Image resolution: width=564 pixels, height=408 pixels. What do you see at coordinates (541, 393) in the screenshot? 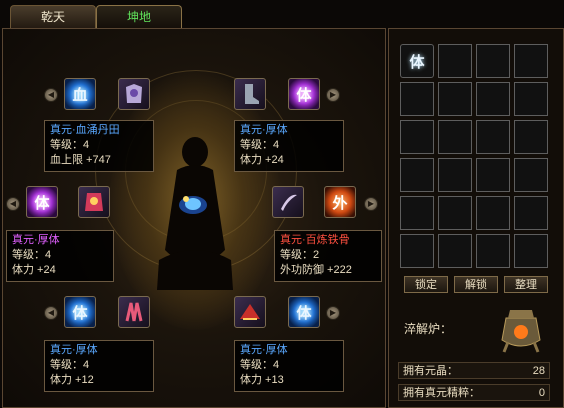
I see `stat-value: 0` at bounding box center [541, 393].